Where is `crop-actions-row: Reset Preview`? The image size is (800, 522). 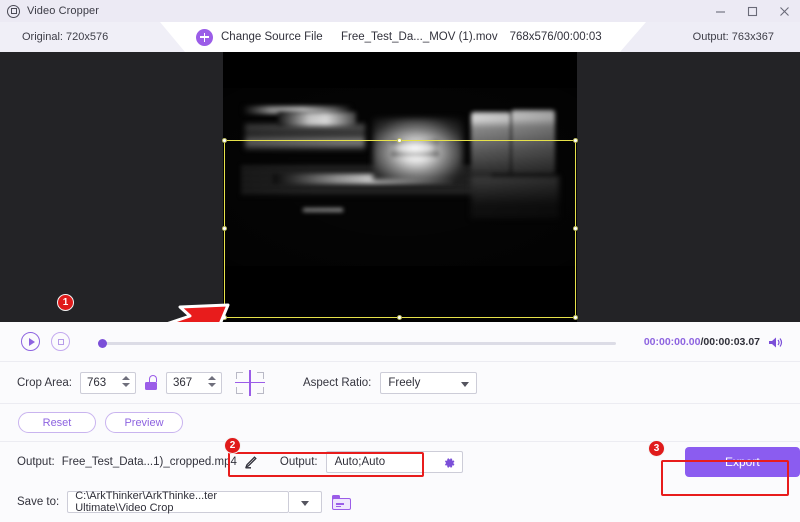 crop-actions-row: Reset Preview is located at coordinates (400, 423).